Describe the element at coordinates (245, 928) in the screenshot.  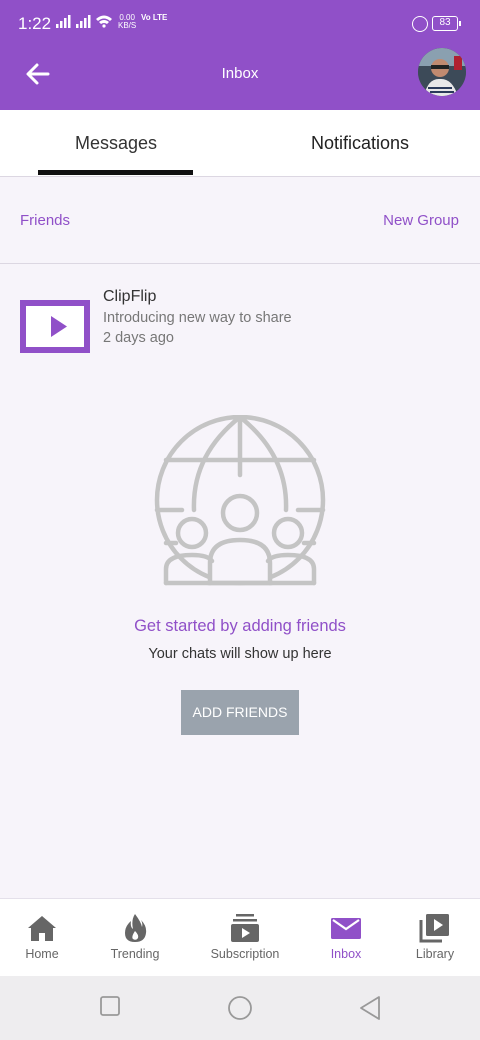
I see `subscription-icon` at that location.